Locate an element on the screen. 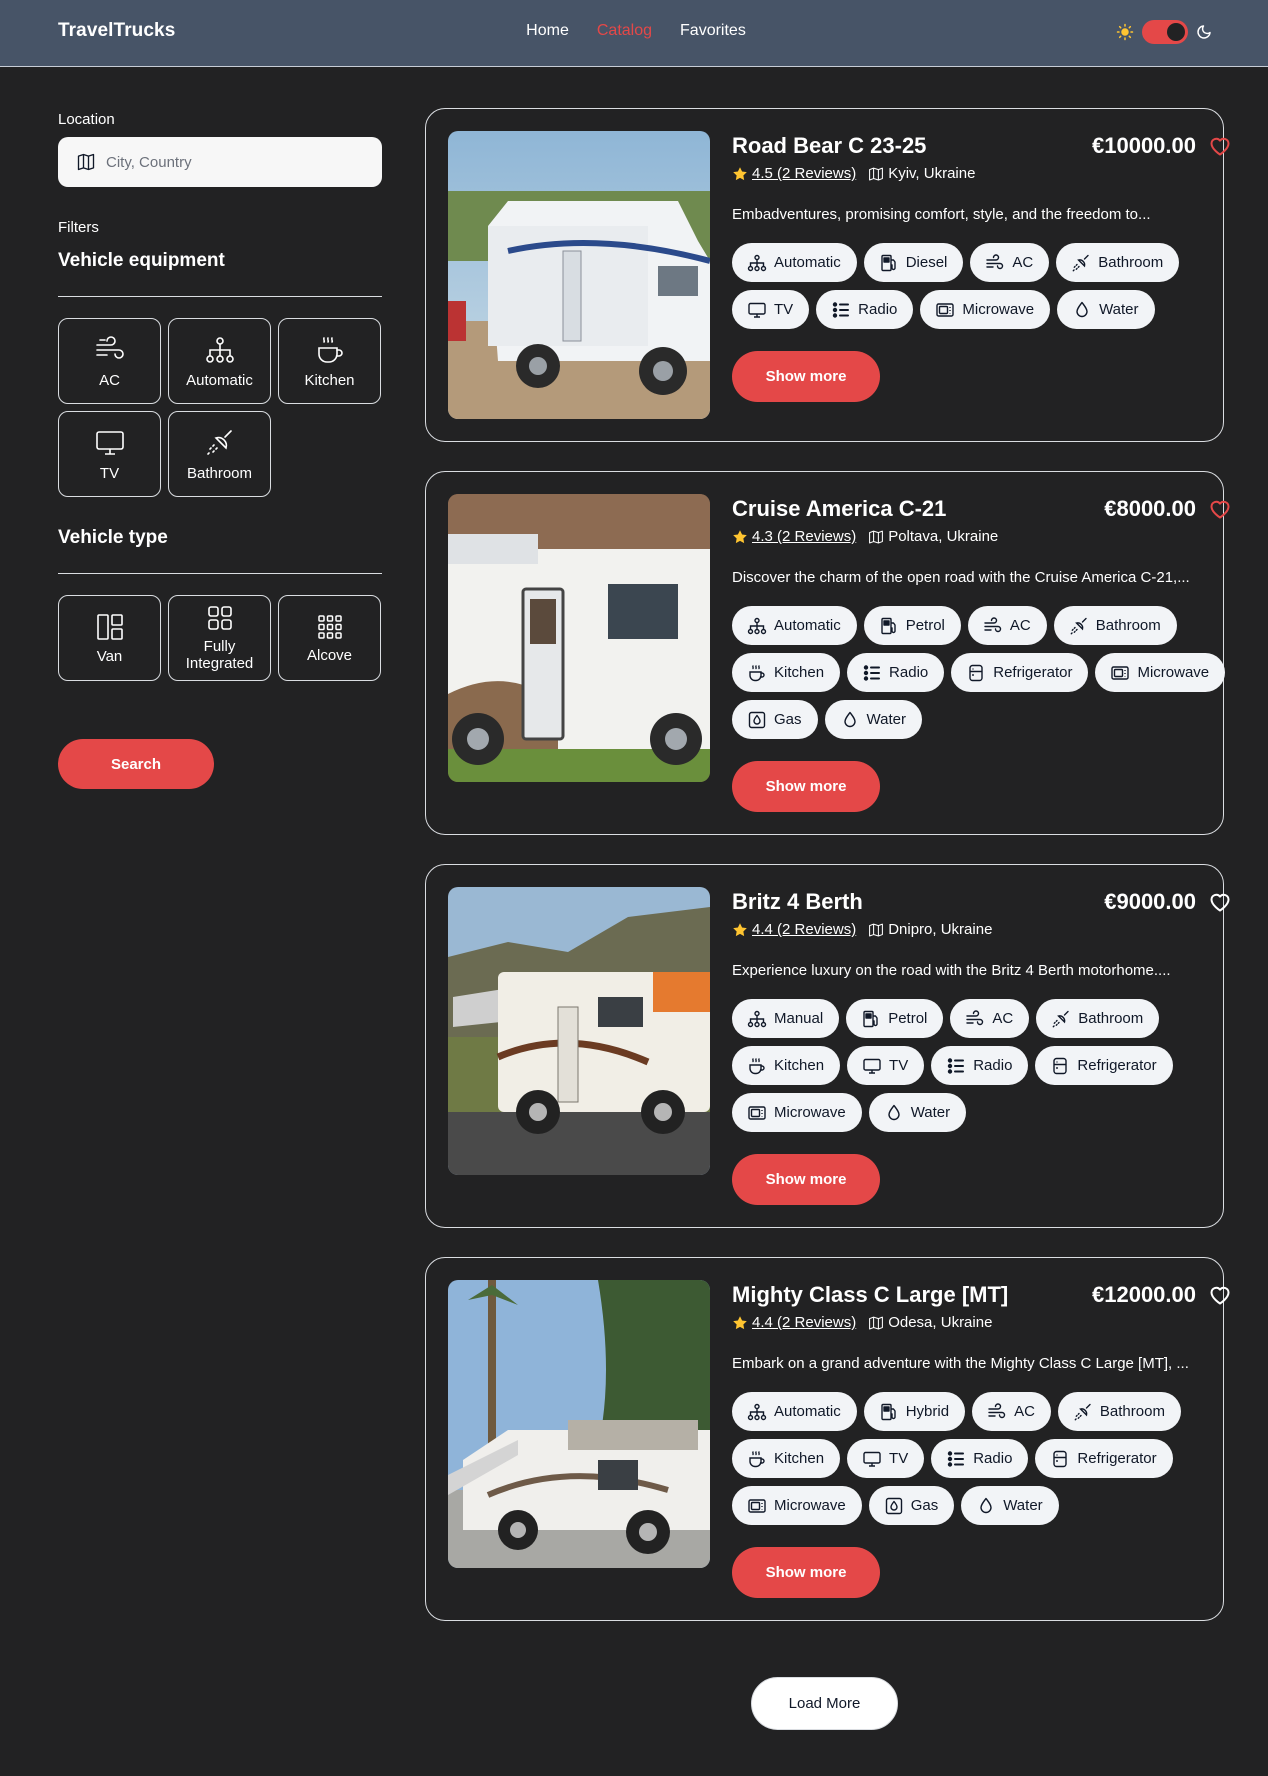 The image size is (1268, 1776). tag-label: Kitchen is located at coordinates (799, 1458).